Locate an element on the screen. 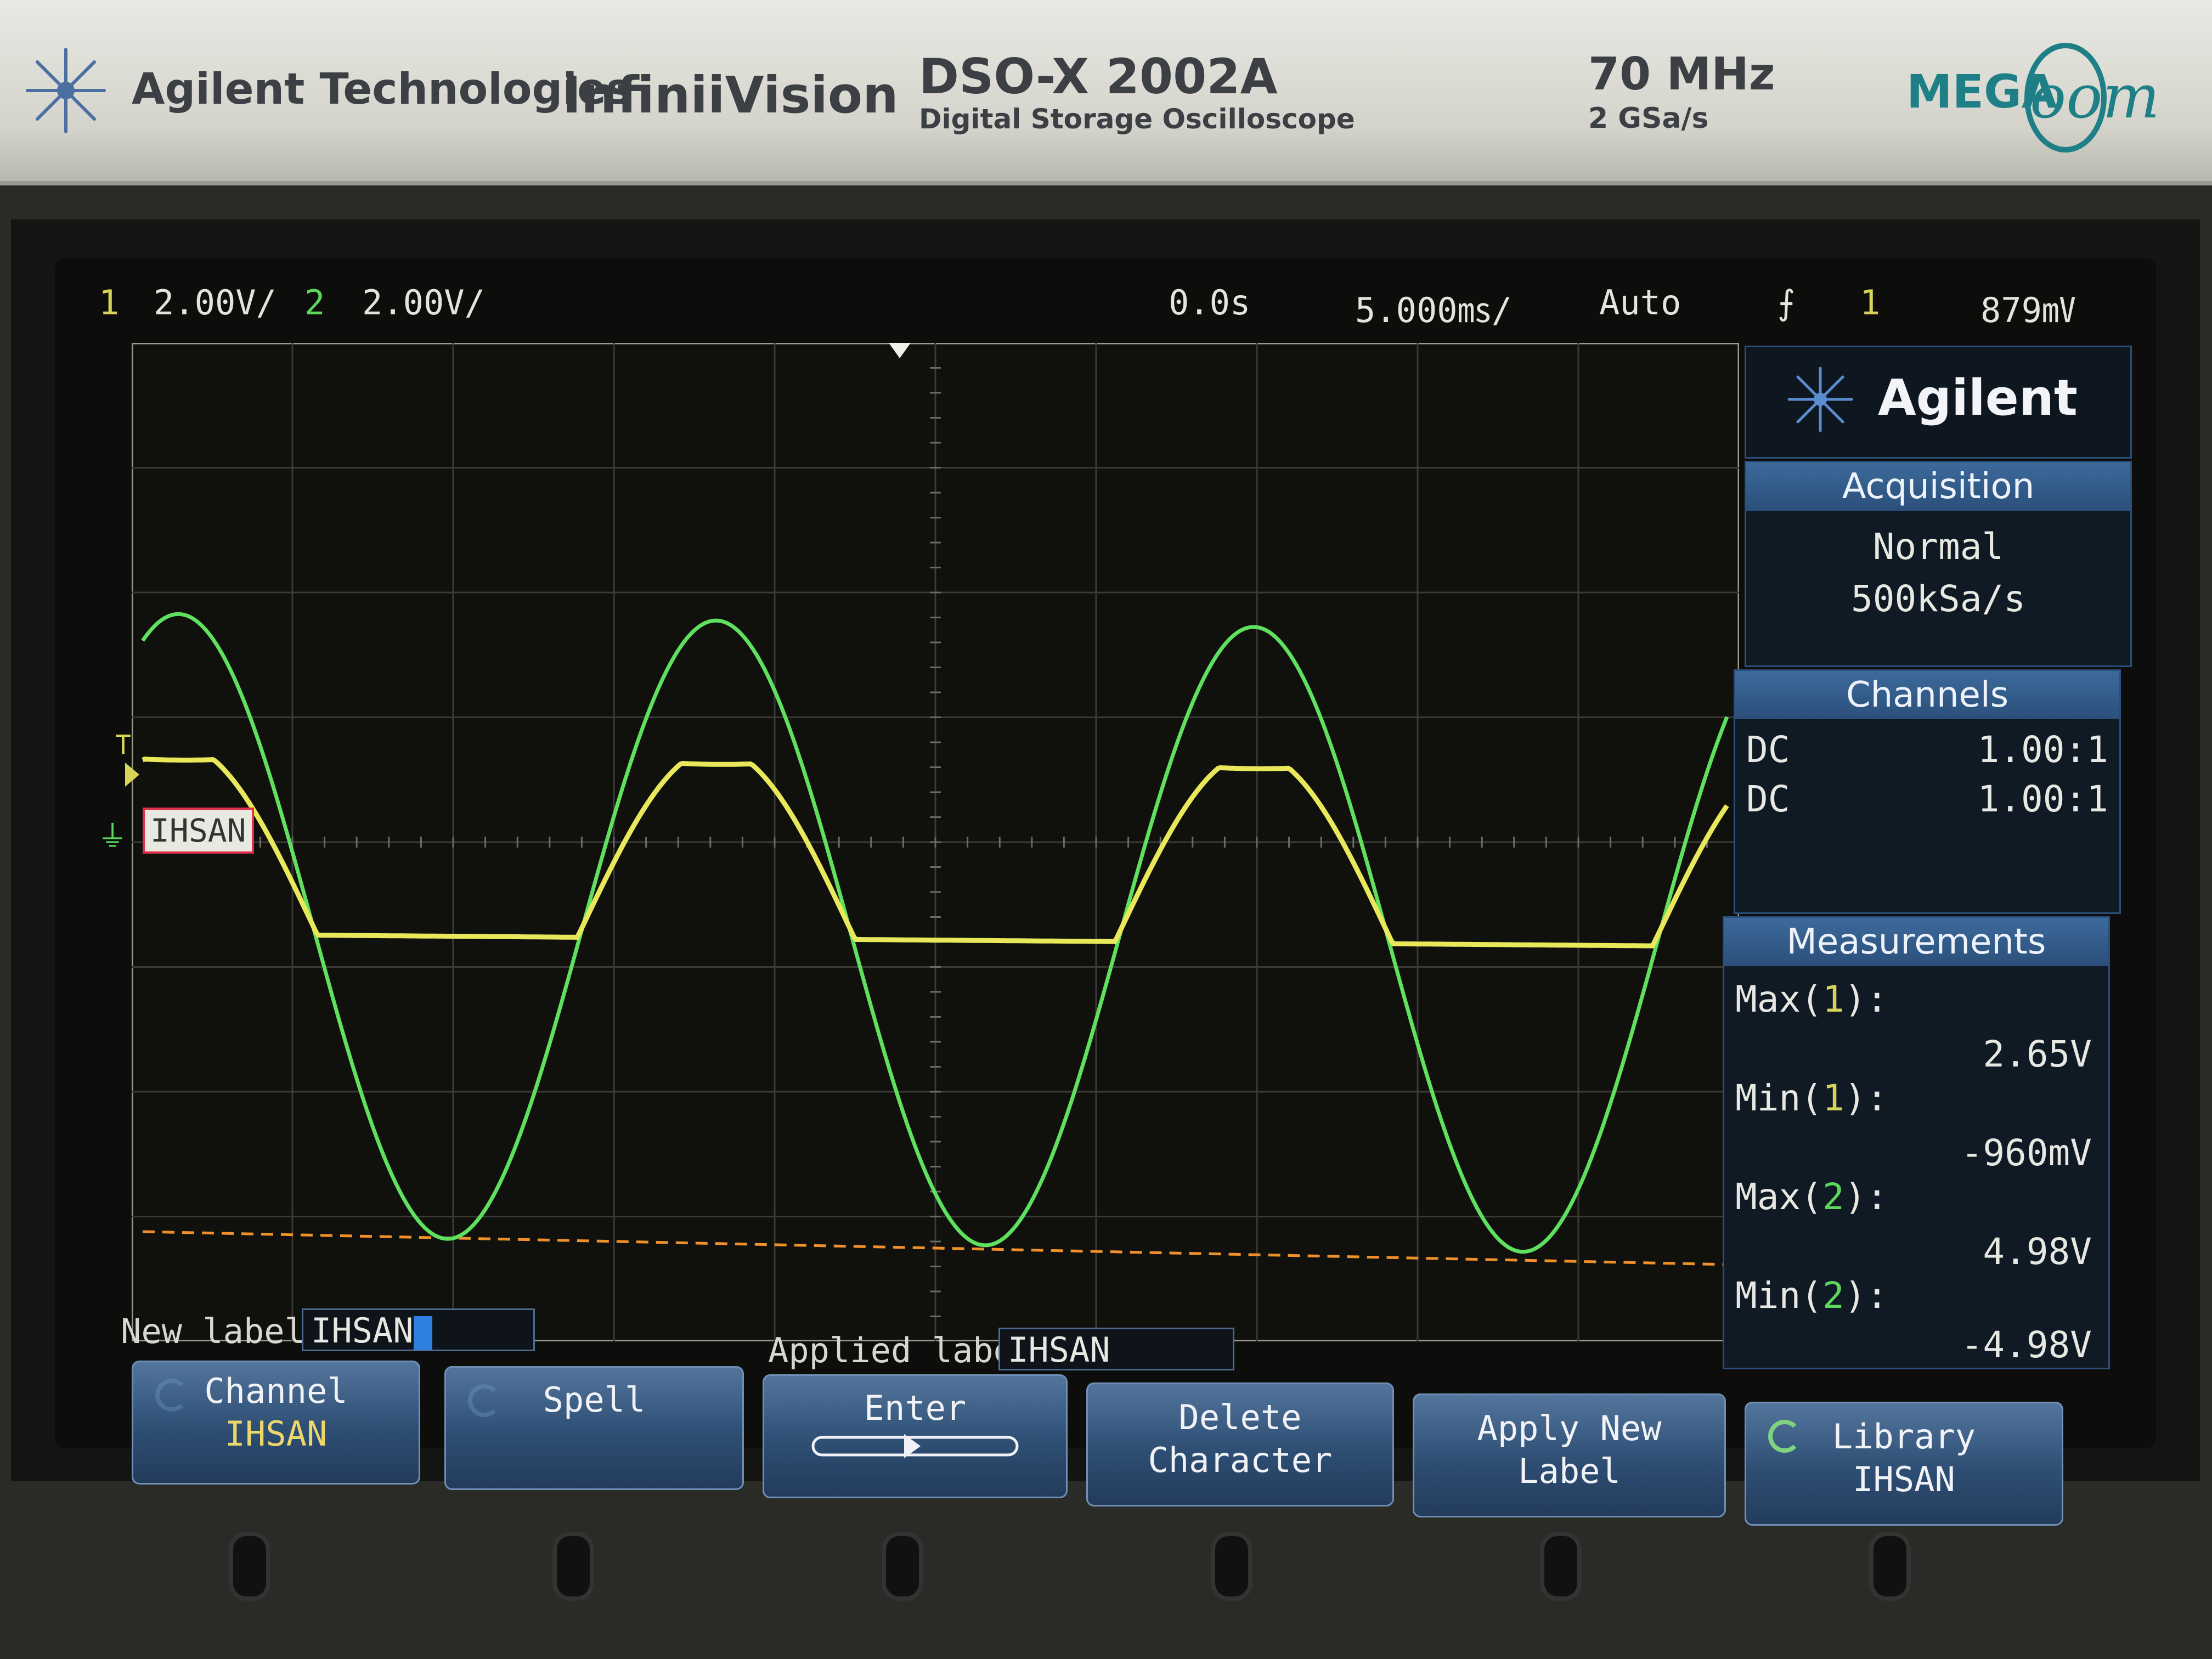  enter-softkey: Enter is located at coordinates (916, 1436).